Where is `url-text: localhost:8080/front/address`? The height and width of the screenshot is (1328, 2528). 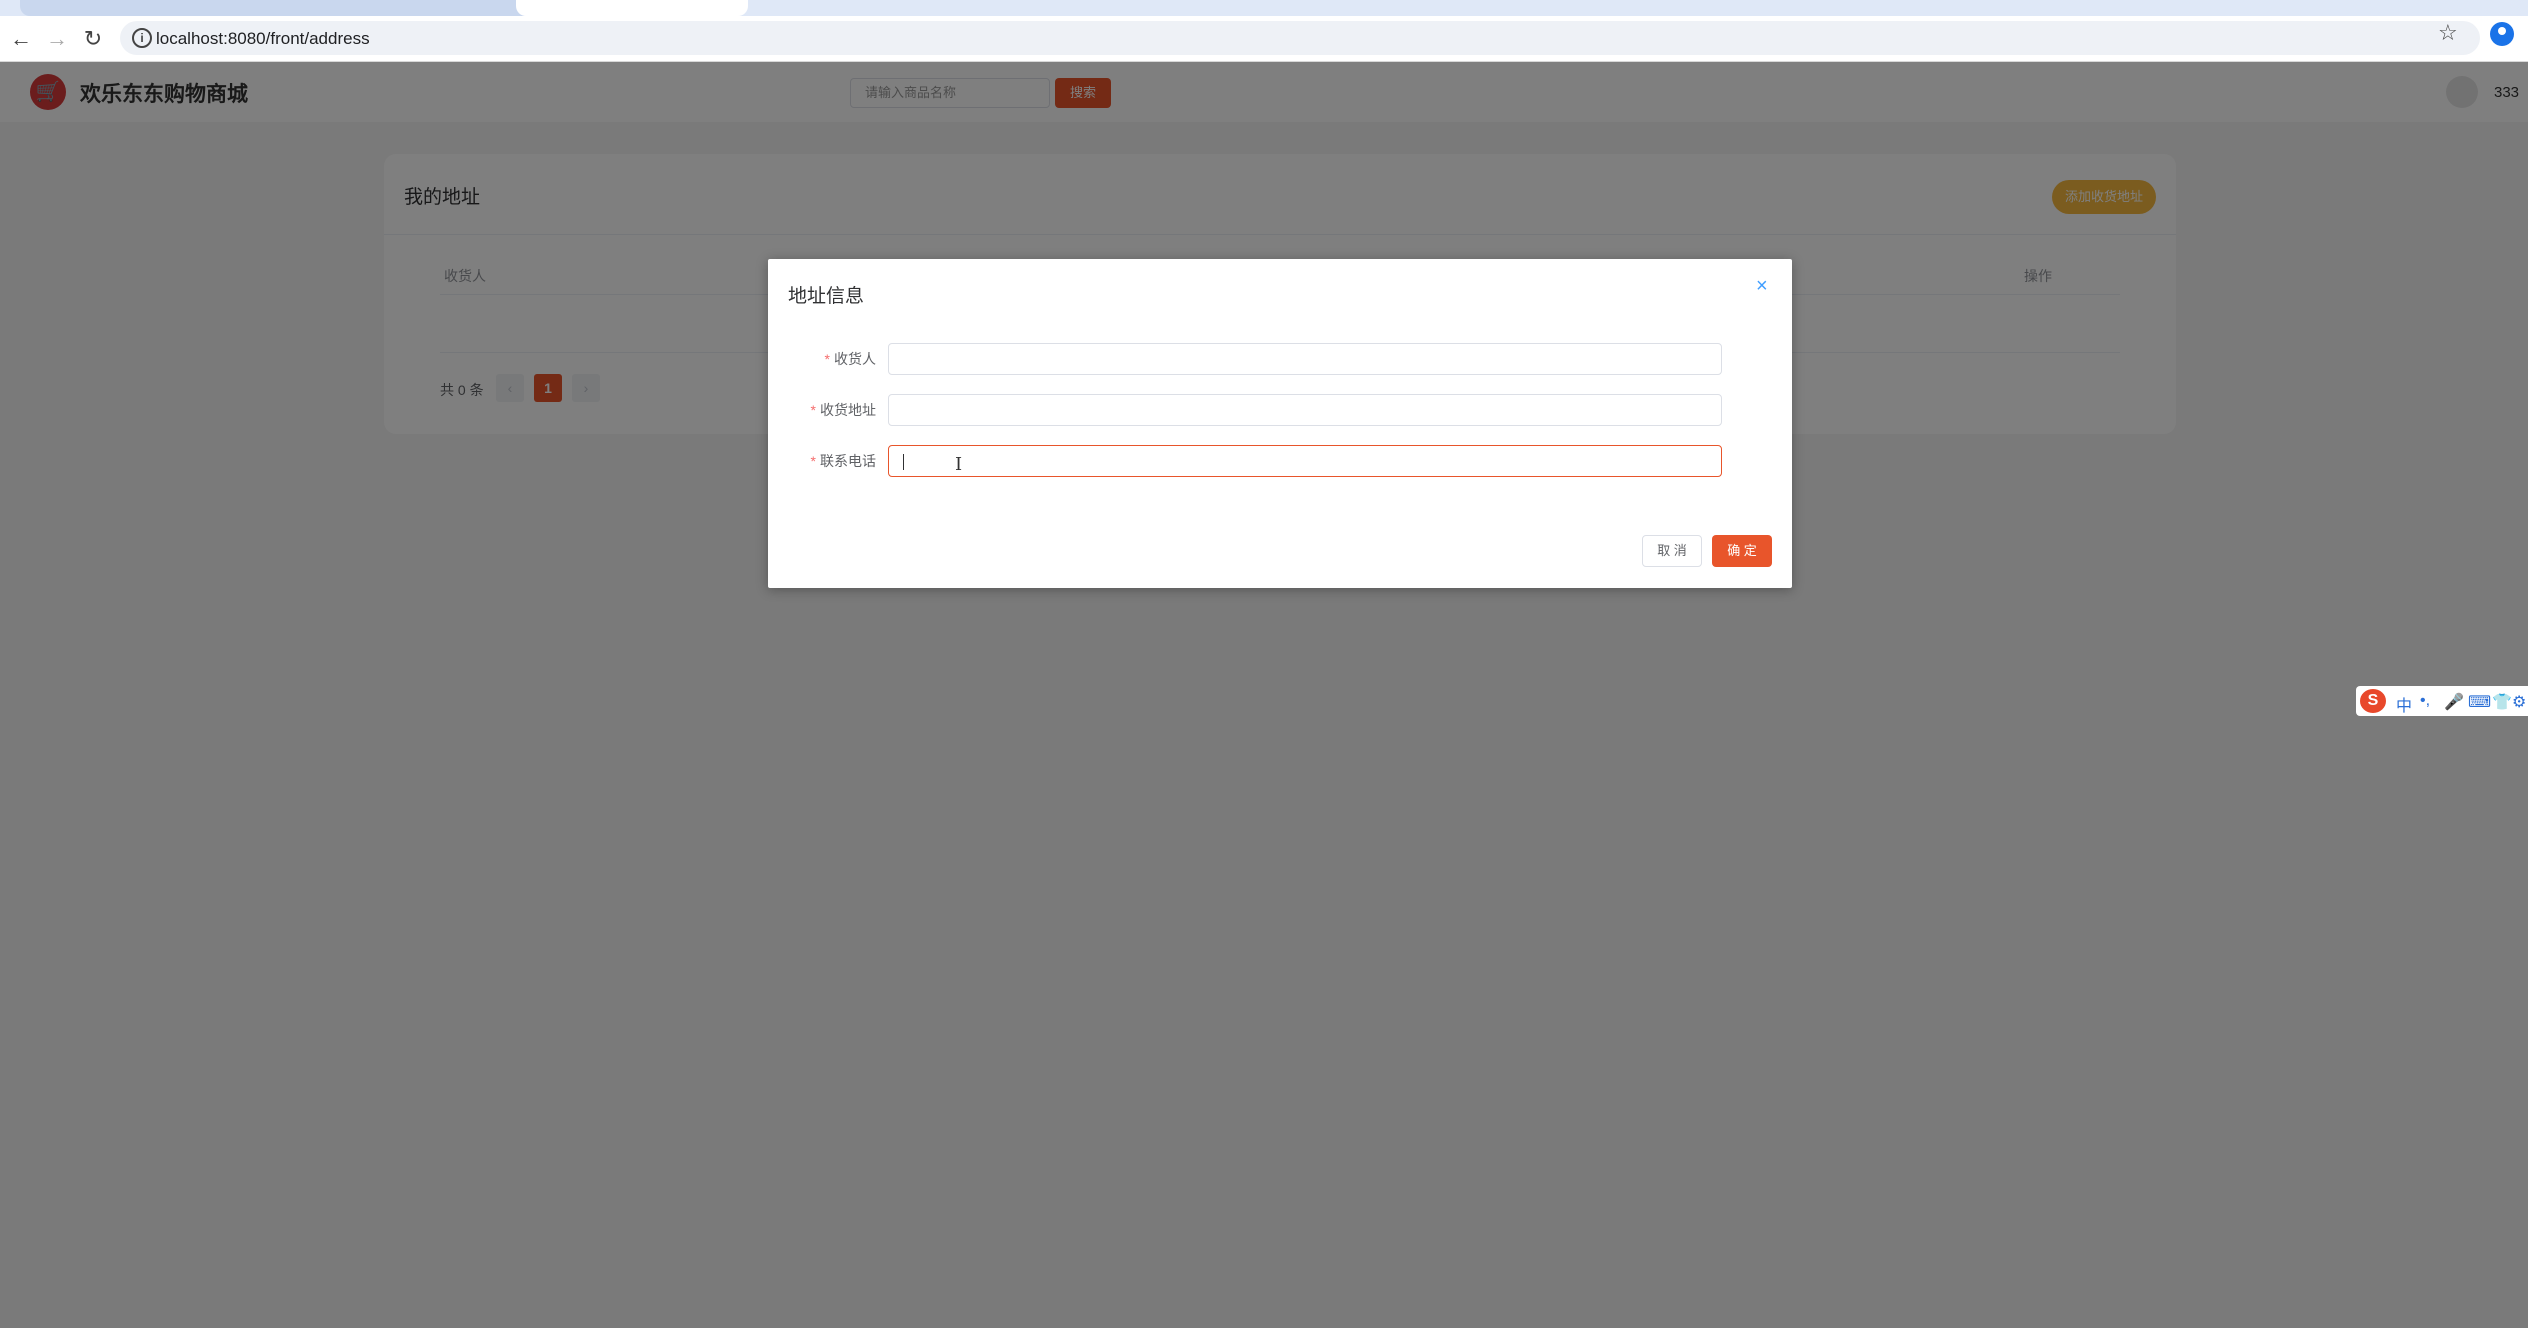 url-text: localhost:8080/front/address is located at coordinates (263, 39).